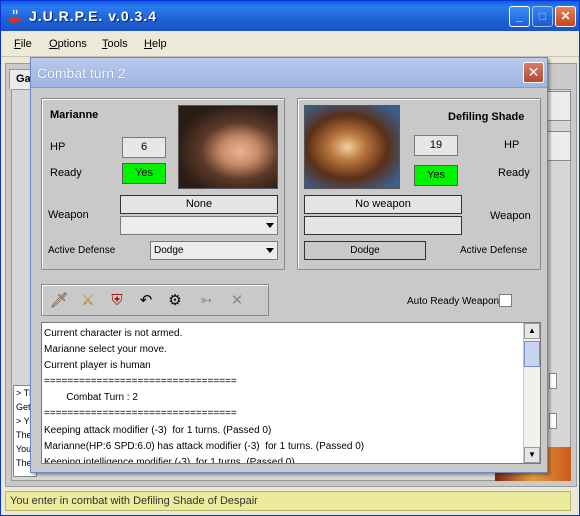 The image size is (580, 516). What do you see at coordinates (365, 250) in the screenshot?
I see `enemy-active-defense-value: Dodge` at bounding box center [365, 250].